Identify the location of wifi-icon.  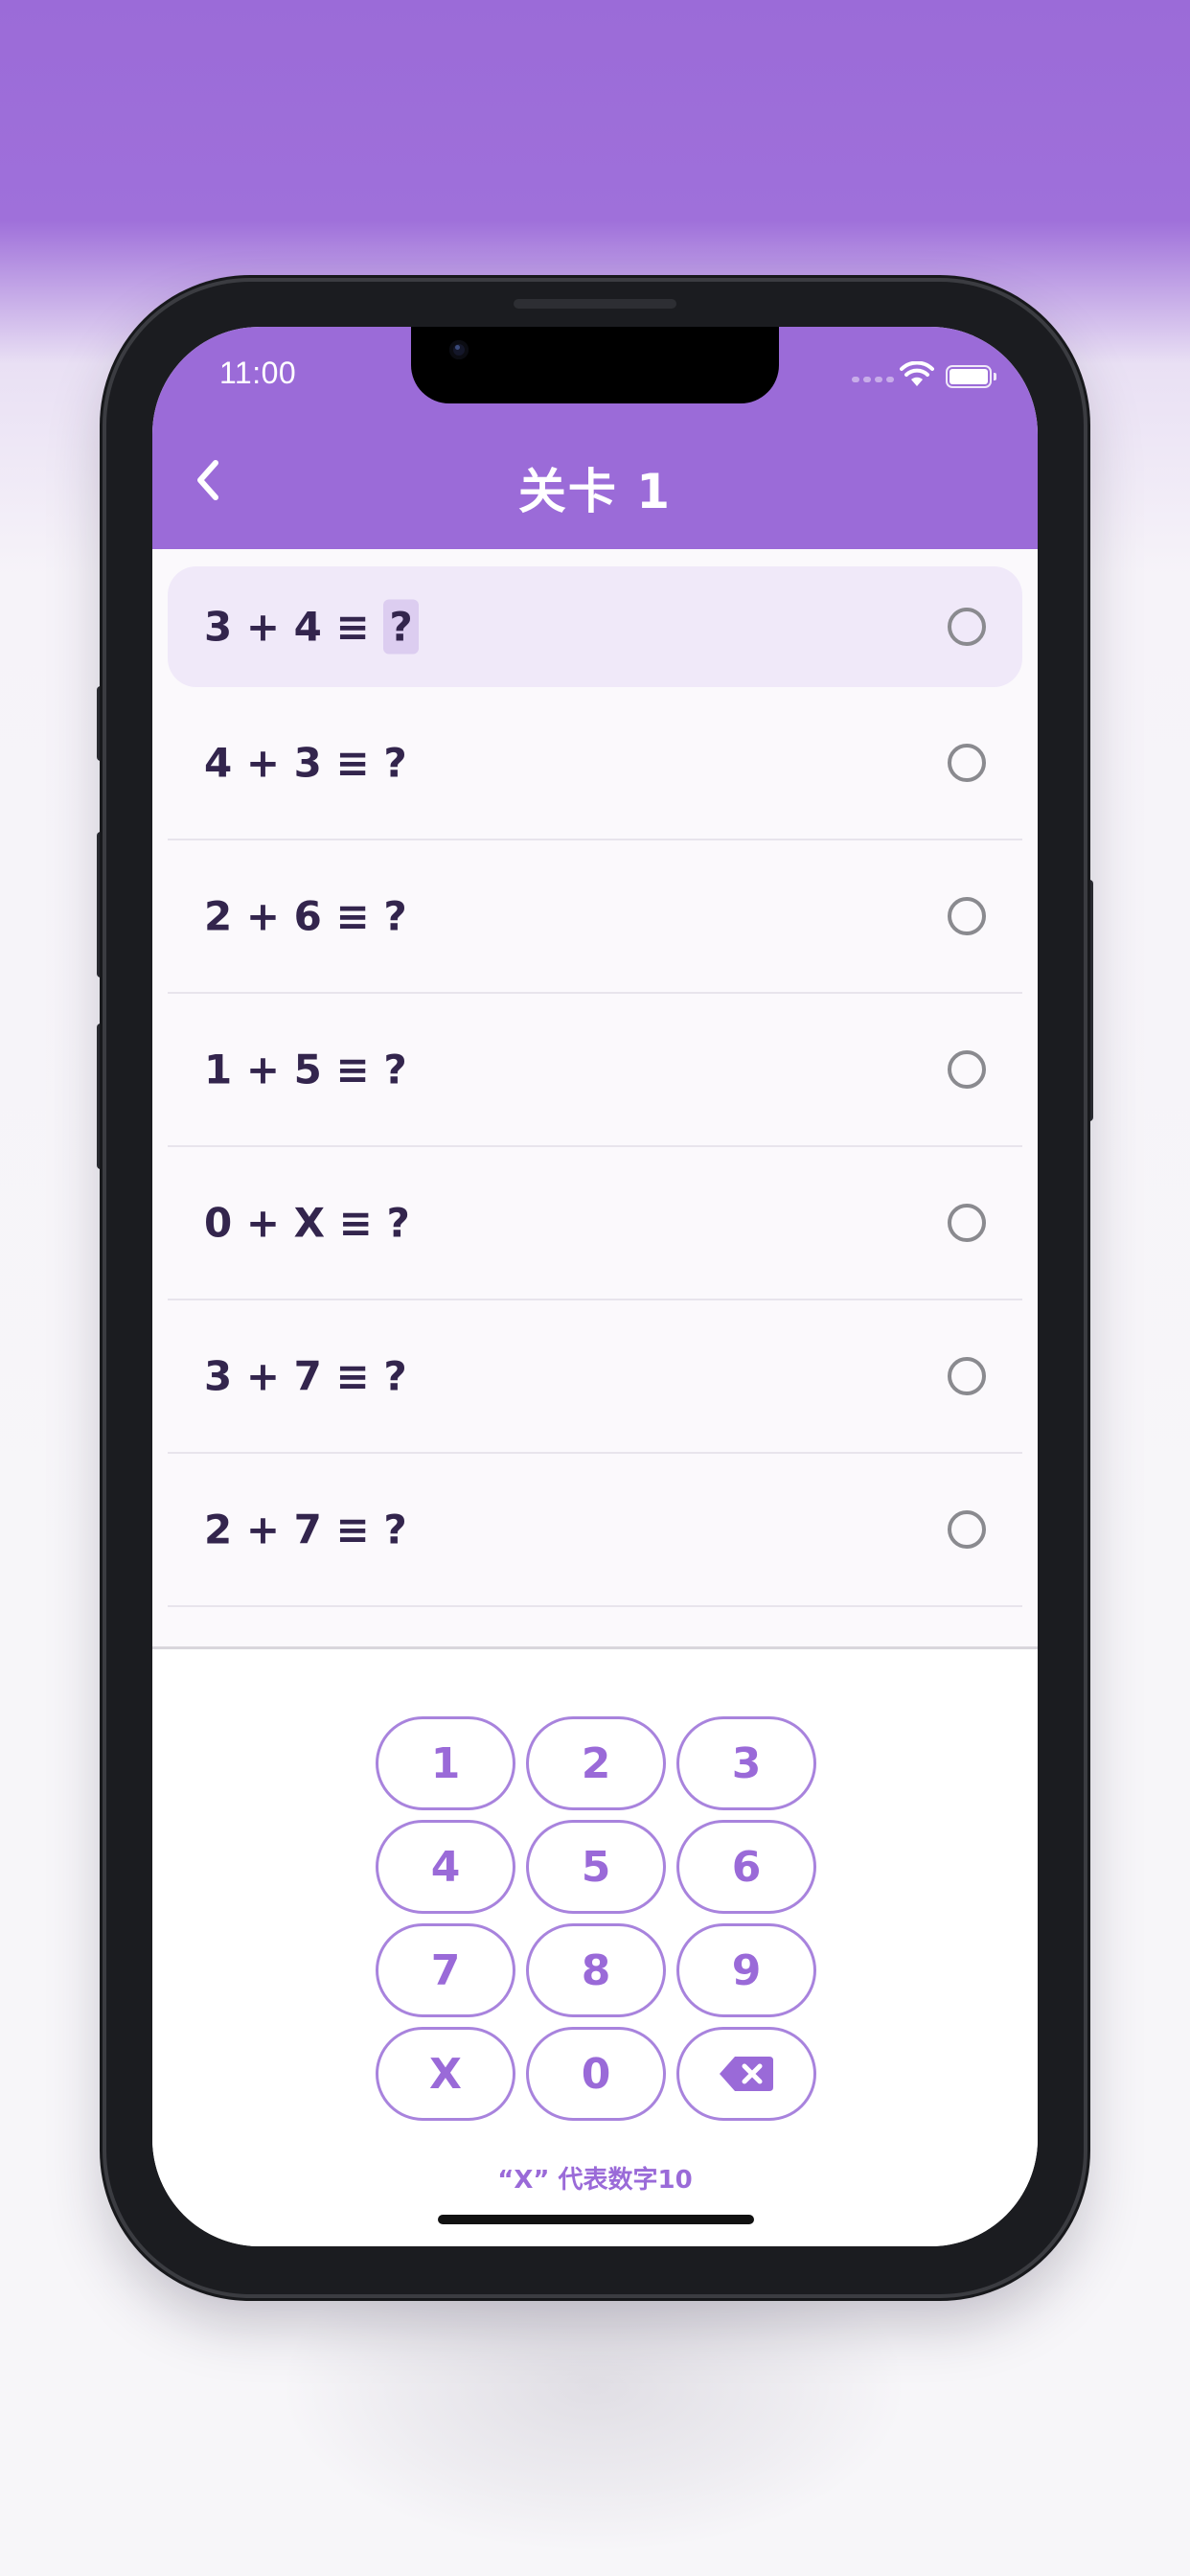
(917, 374).